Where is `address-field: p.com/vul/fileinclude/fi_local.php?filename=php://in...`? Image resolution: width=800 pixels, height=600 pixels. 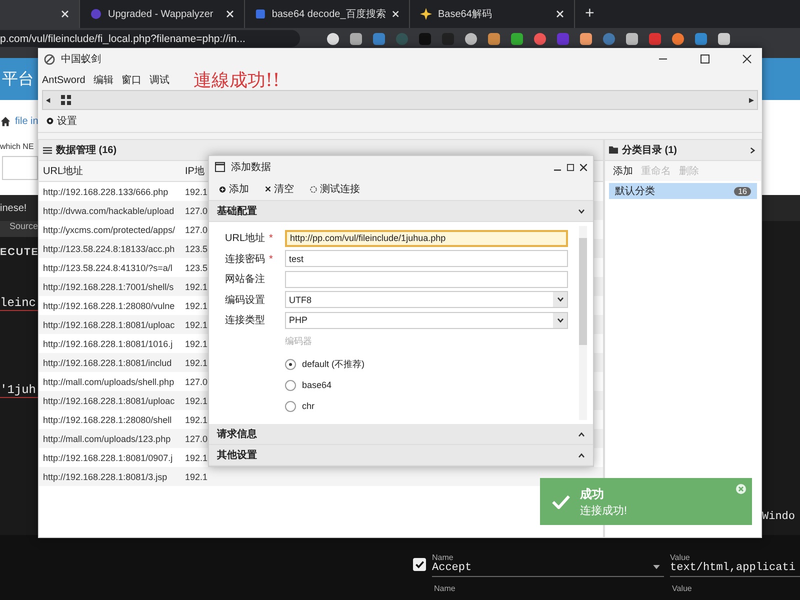
address-field: p.com/vul/fileinclude/fi_local.php?filename=php://in... is located at coordinates (150, 38).